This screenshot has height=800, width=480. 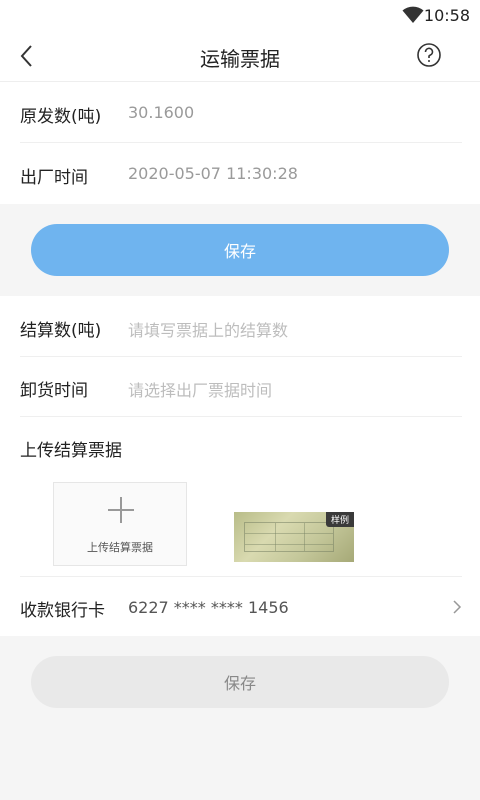 I want to click on status-bar: 10:58, so click(x=240, y=15).